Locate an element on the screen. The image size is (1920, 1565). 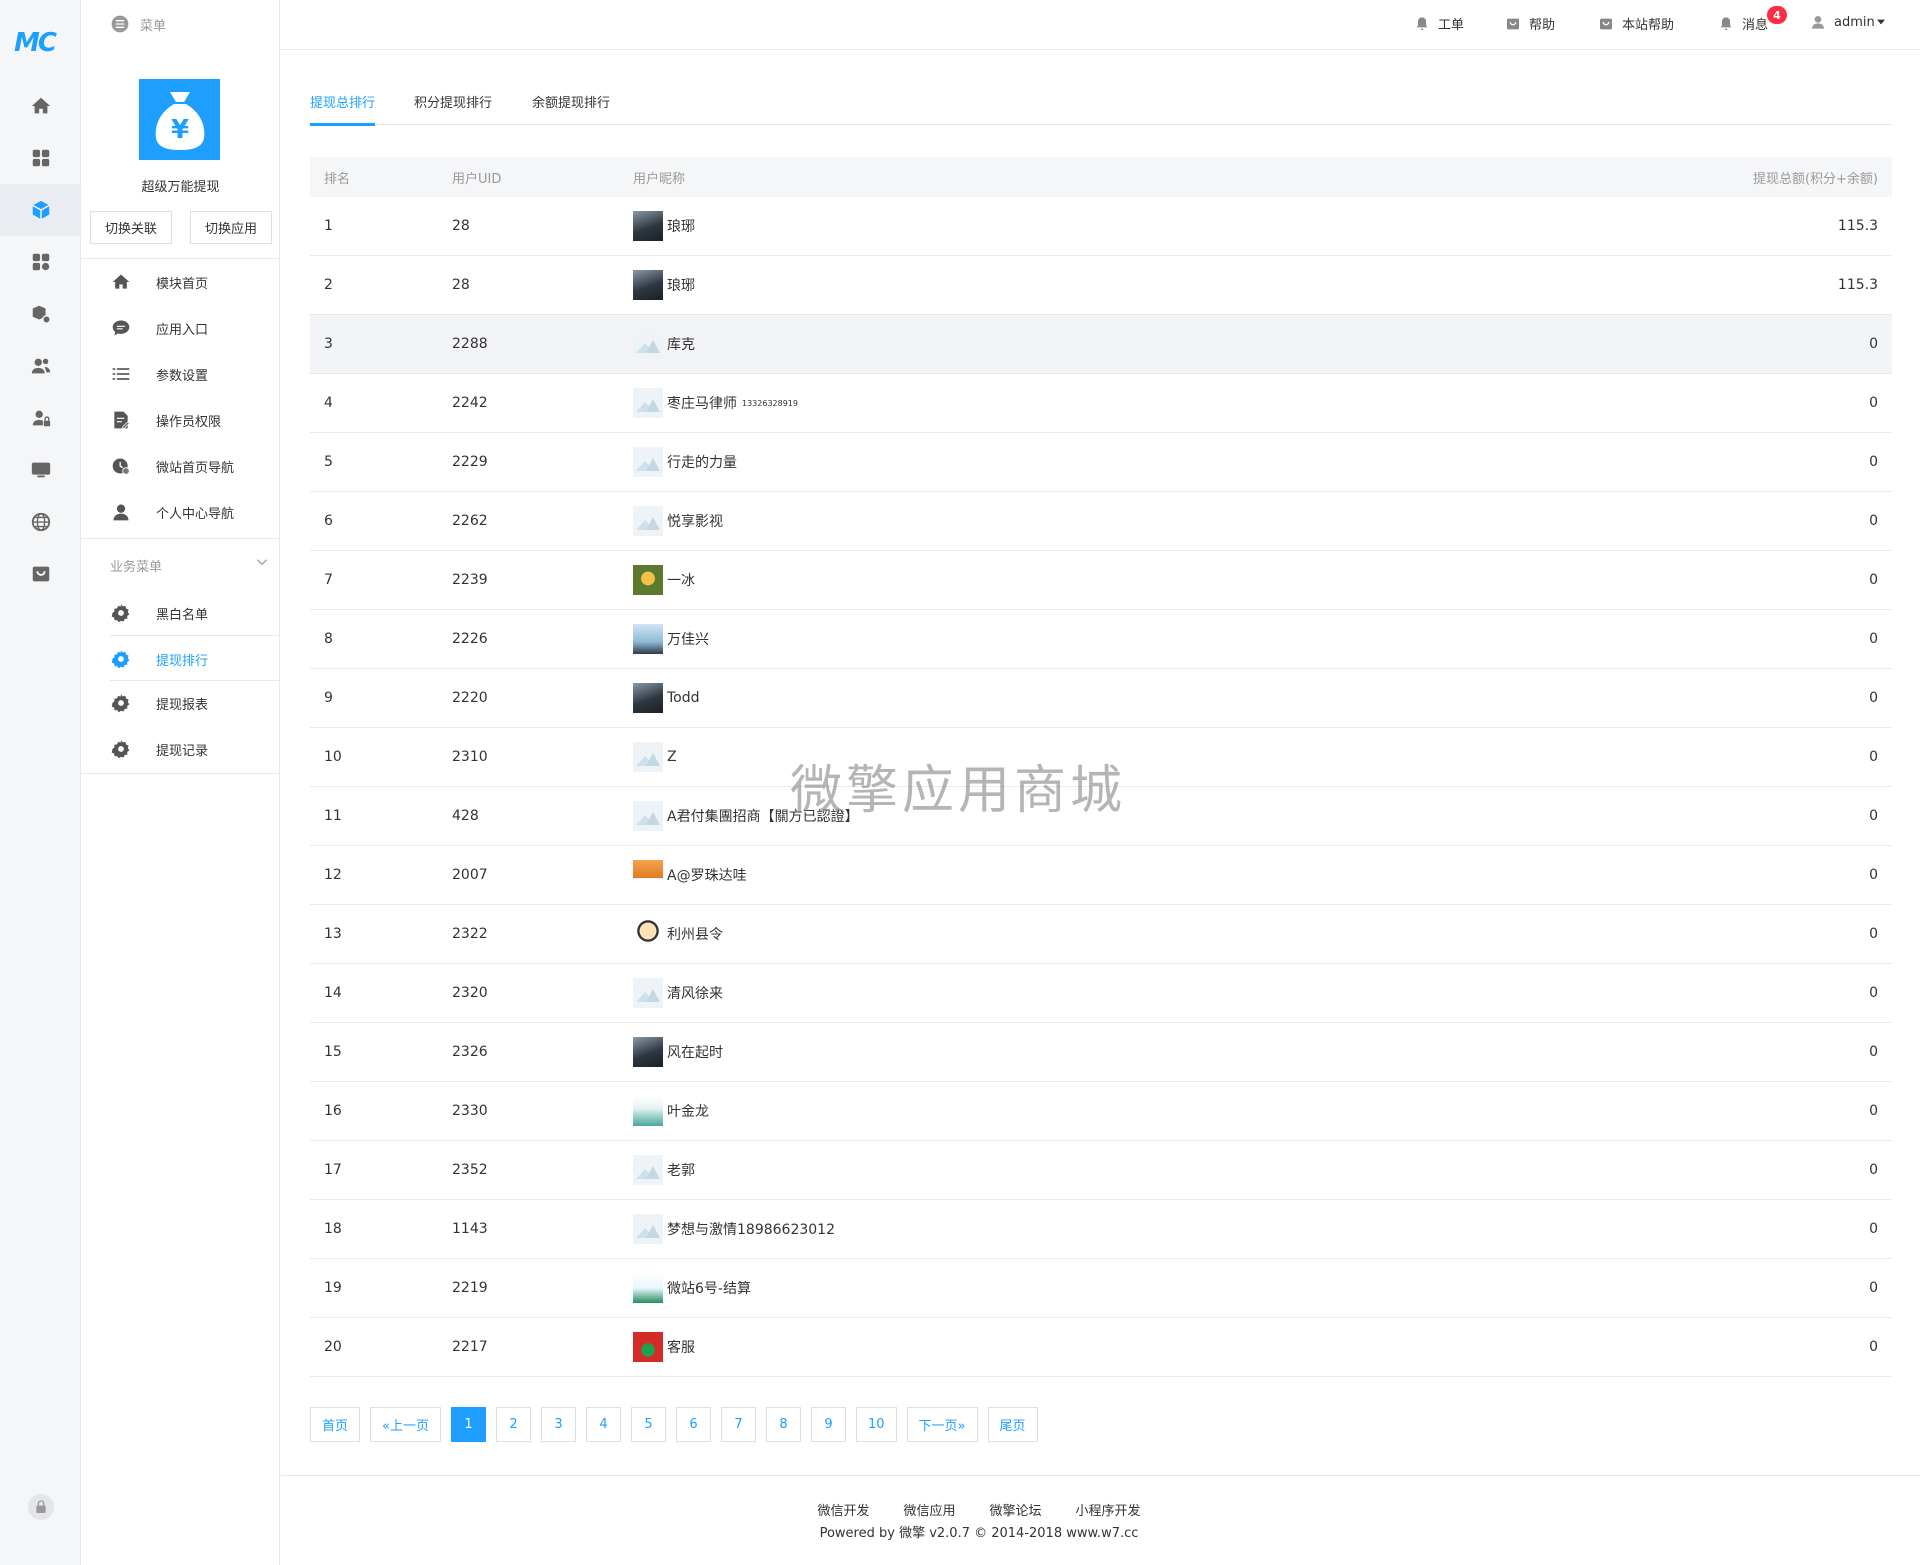
topbar-help: 帮助 is located at coordinates (1530, 23).